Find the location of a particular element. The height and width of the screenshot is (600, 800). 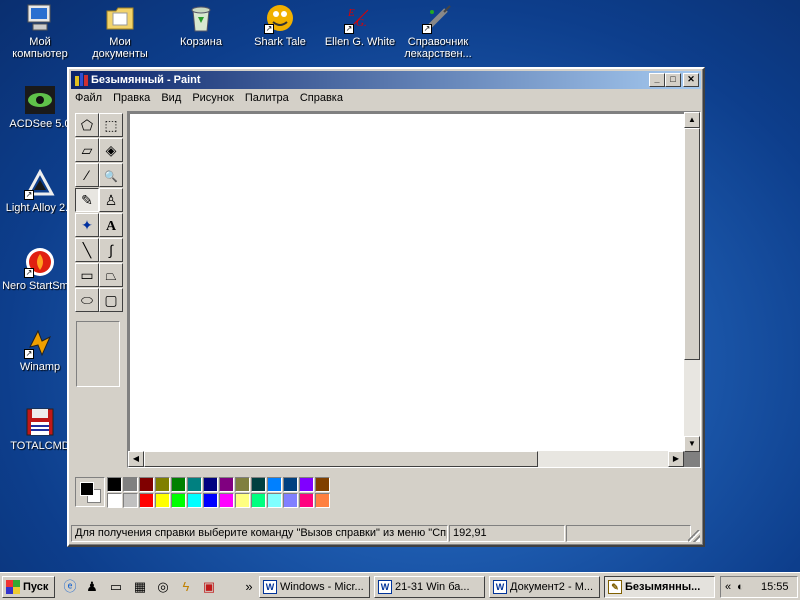

fill-tool: ◈ is located at coordinates (111, 150).